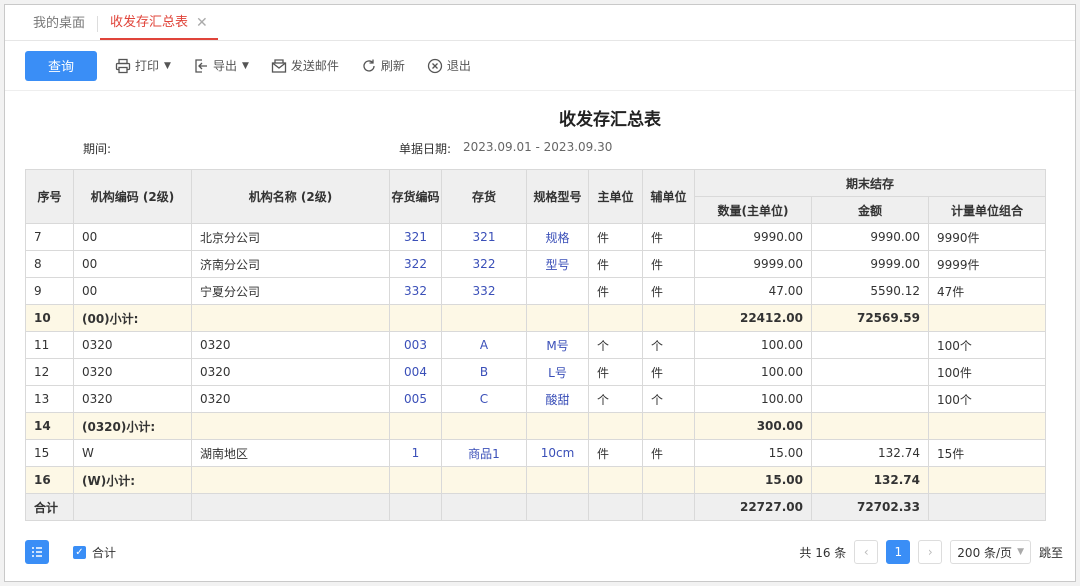 The image size is (1080, 586). Describe the element at coordinates (753, 210) in the screenshot. I see `header-qty: 数量(主单位)` at that location.